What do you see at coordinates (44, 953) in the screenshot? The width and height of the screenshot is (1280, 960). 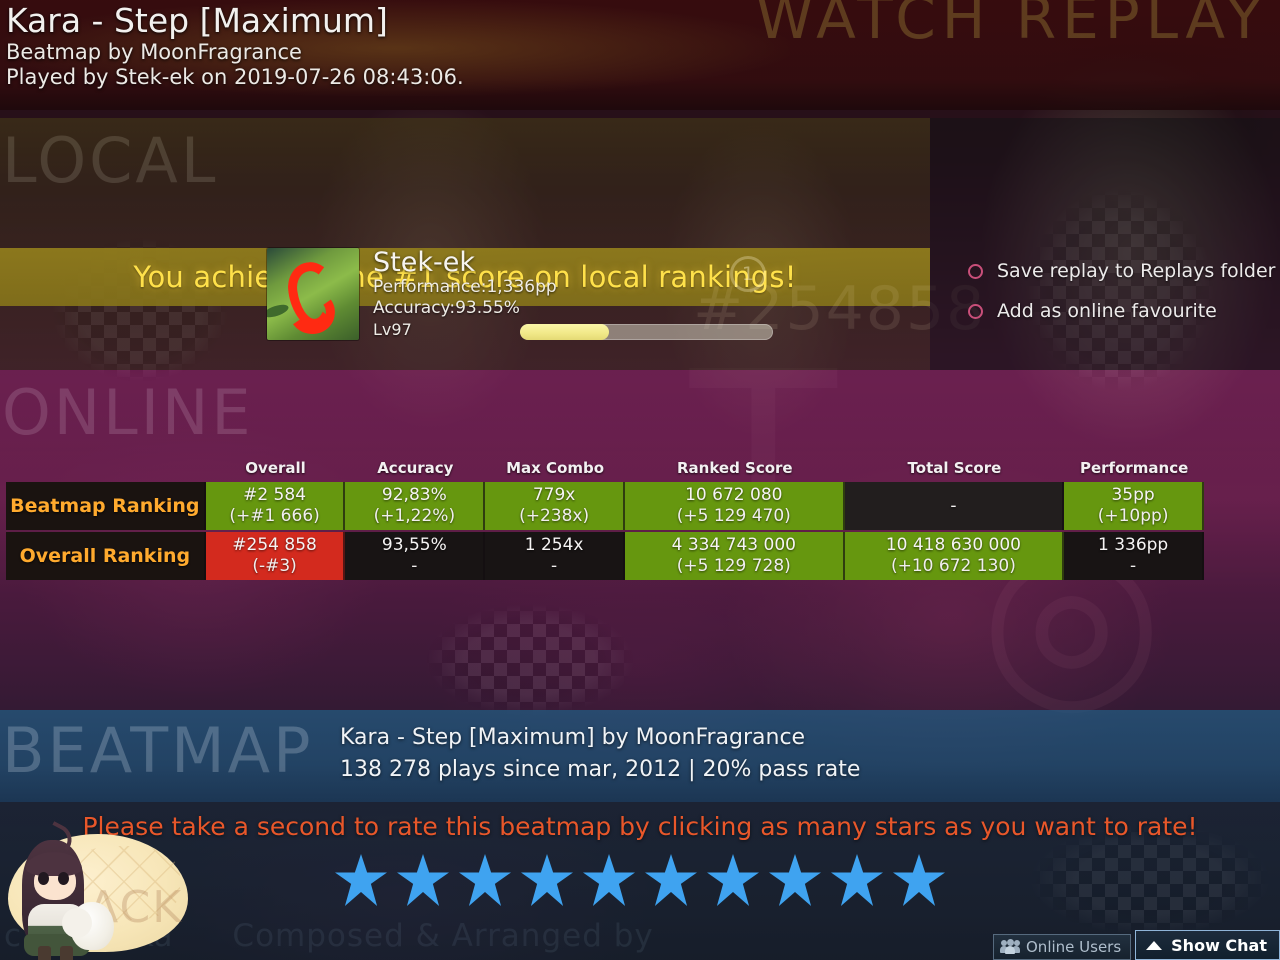 I see `mascot-leg-left` at bounding box center [44, 953].